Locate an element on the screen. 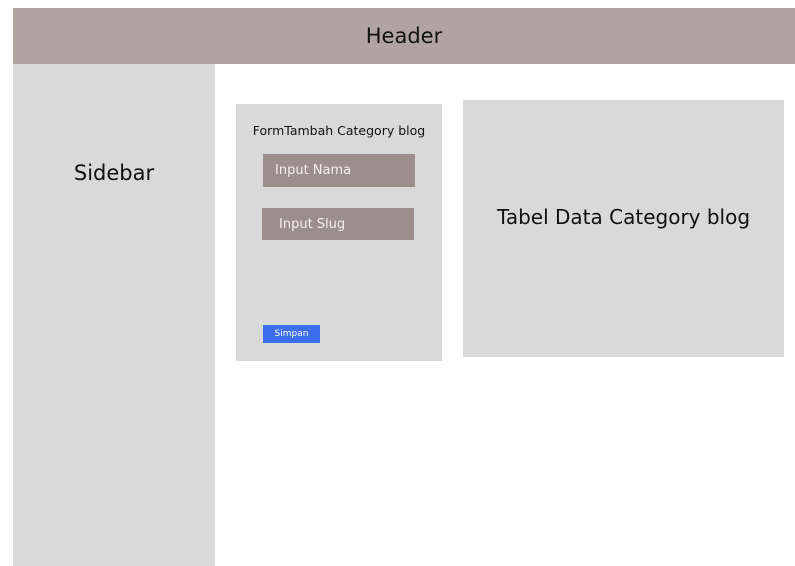 This screenshot has width=795, height=566. header: Header is located at coordinates (404, 36).